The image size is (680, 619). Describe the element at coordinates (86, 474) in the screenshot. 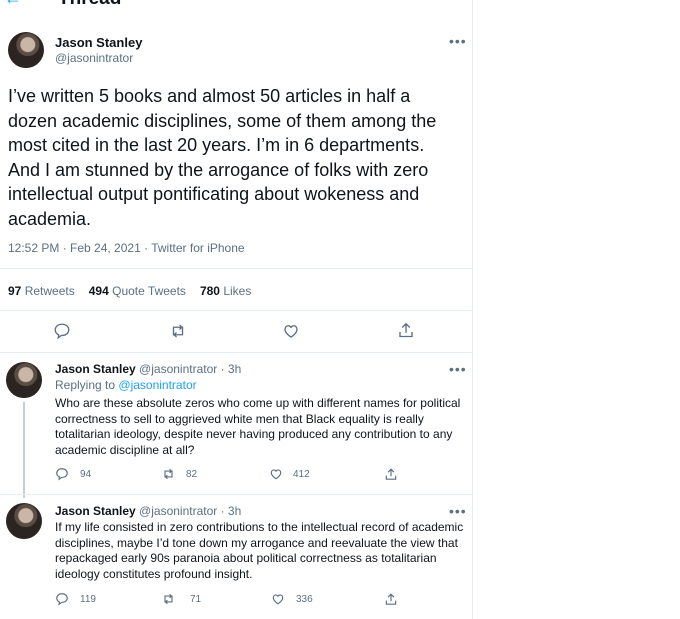

I see `reply-count: 94` at that location.